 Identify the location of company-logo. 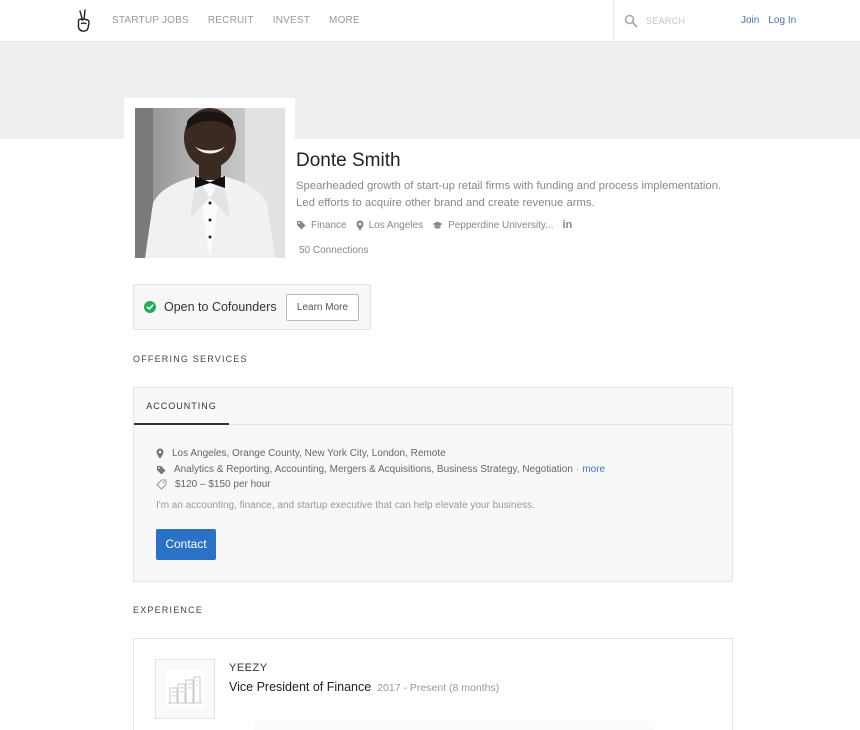
(185, 689).